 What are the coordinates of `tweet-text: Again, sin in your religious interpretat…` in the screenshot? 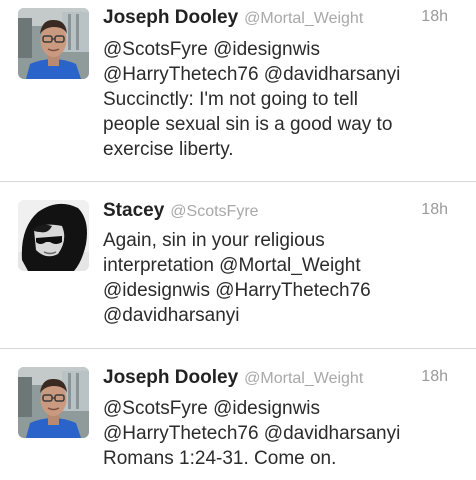 It's located at (237, 278).